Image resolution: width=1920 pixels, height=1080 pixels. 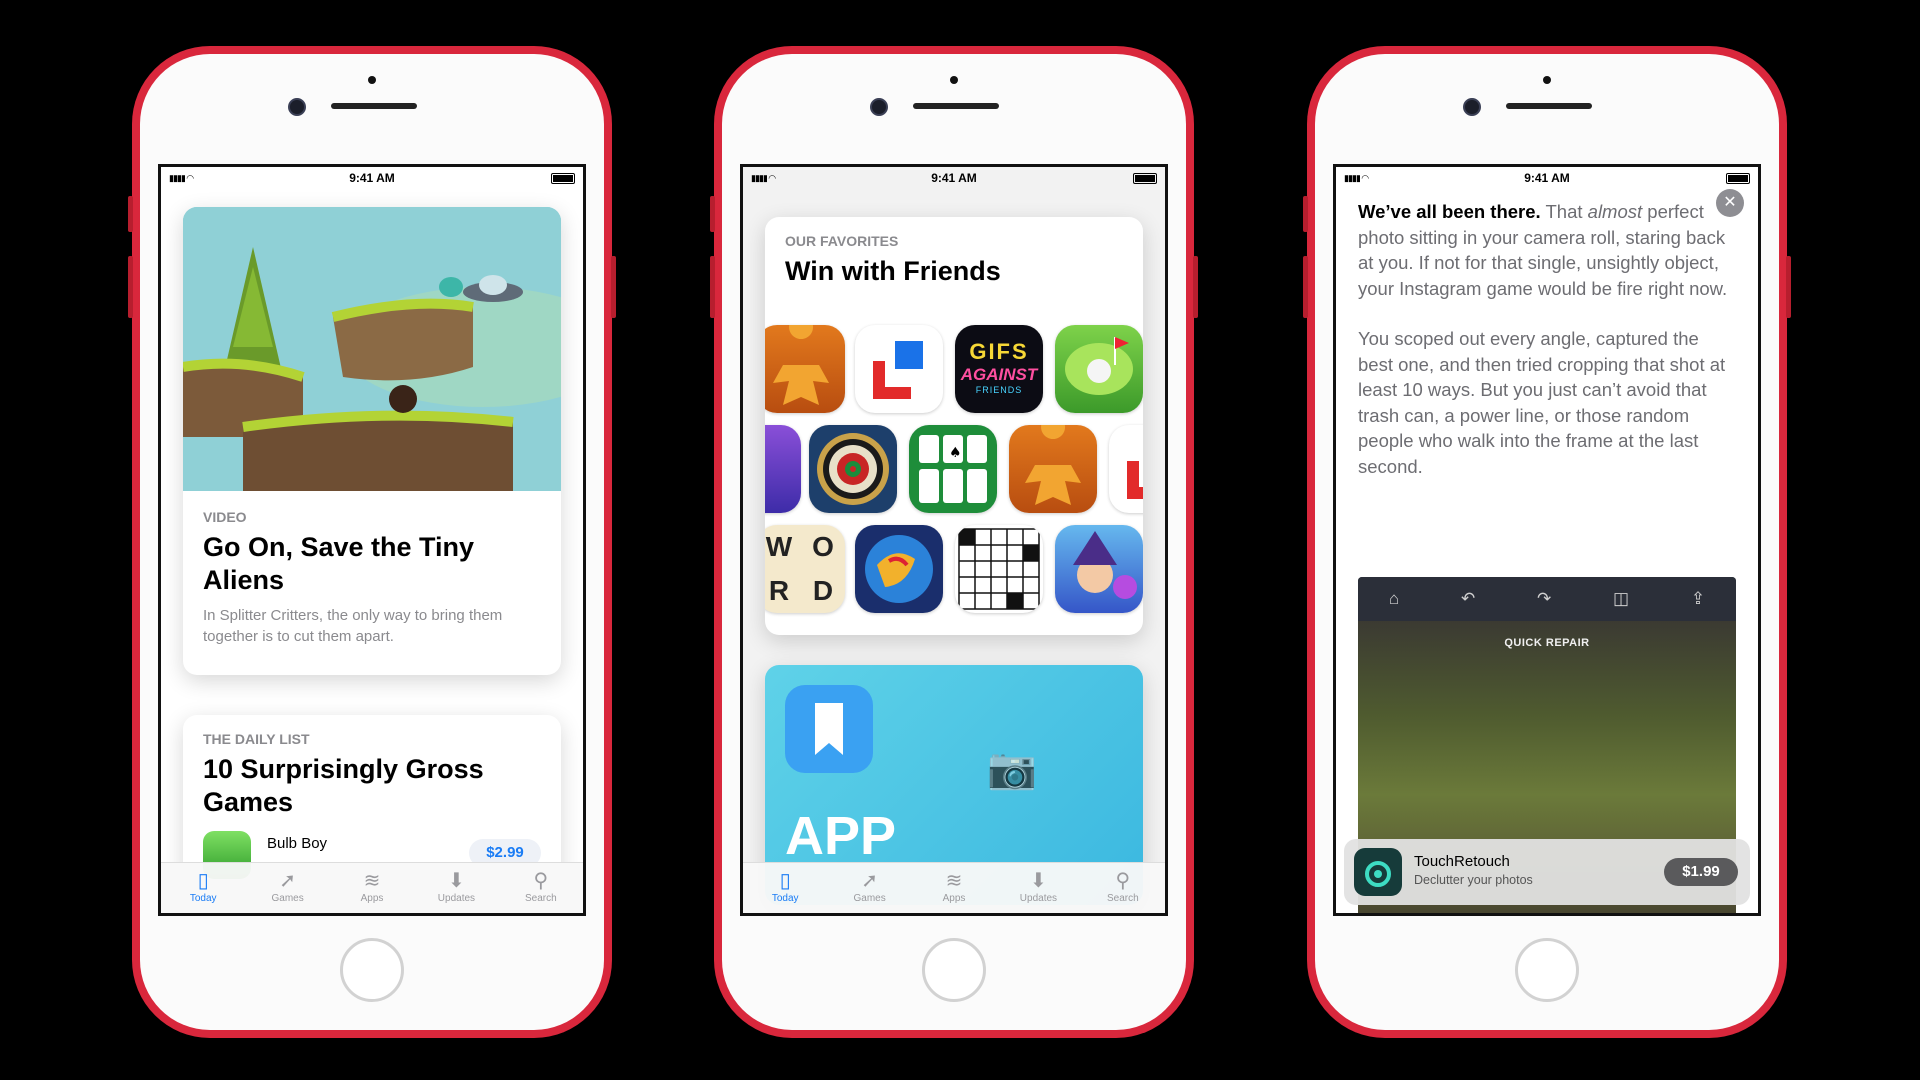 What do you see at coordinates (823, 590) in the screenshot?
I see `tile-letter: D` at bounding box center [823, 590].